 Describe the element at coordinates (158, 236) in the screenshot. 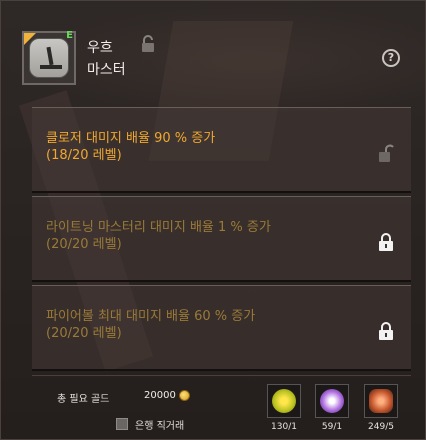

I see `option-text: 라이트닝 마스터리 대미지 배율 1 % 증가 (20/20 레벨)` at that location.